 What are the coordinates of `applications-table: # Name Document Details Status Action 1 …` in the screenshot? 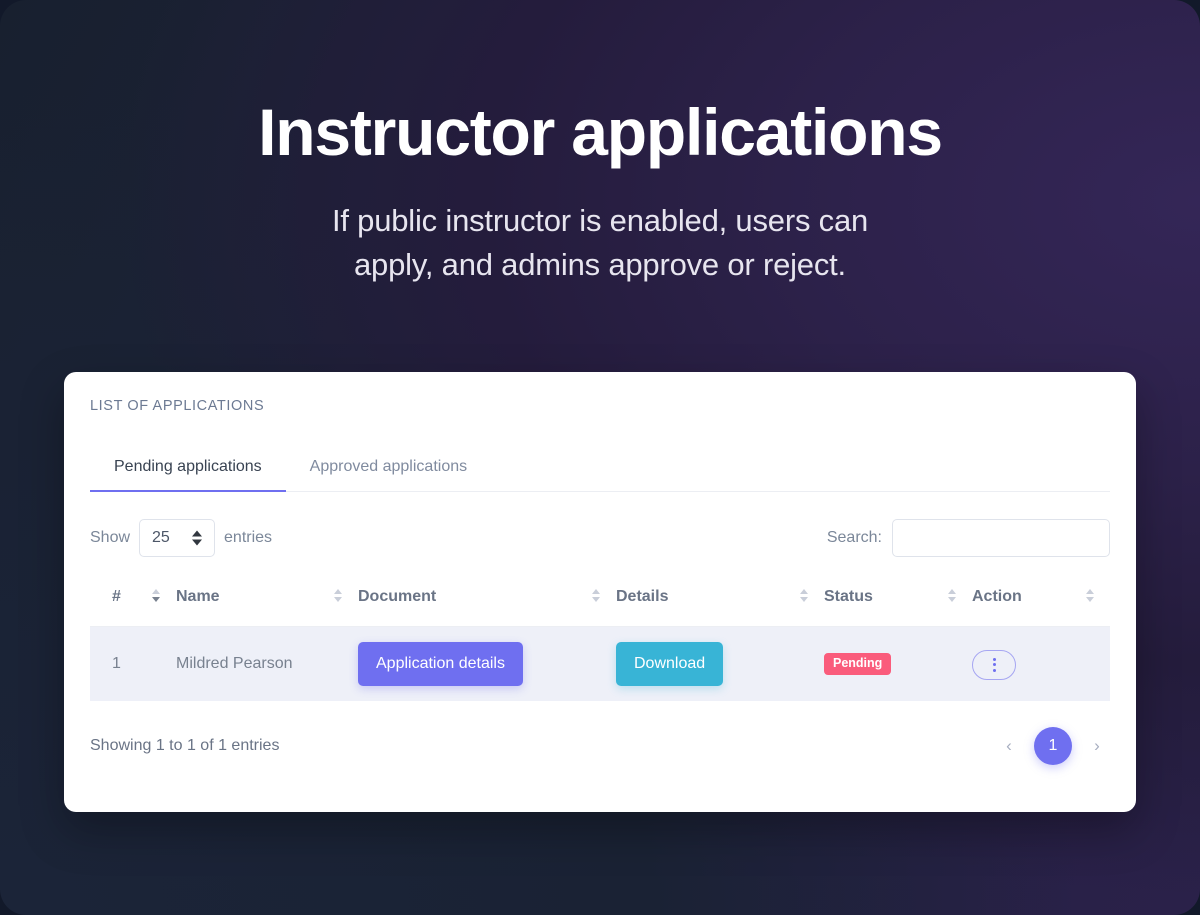 It's located at (600, 640).